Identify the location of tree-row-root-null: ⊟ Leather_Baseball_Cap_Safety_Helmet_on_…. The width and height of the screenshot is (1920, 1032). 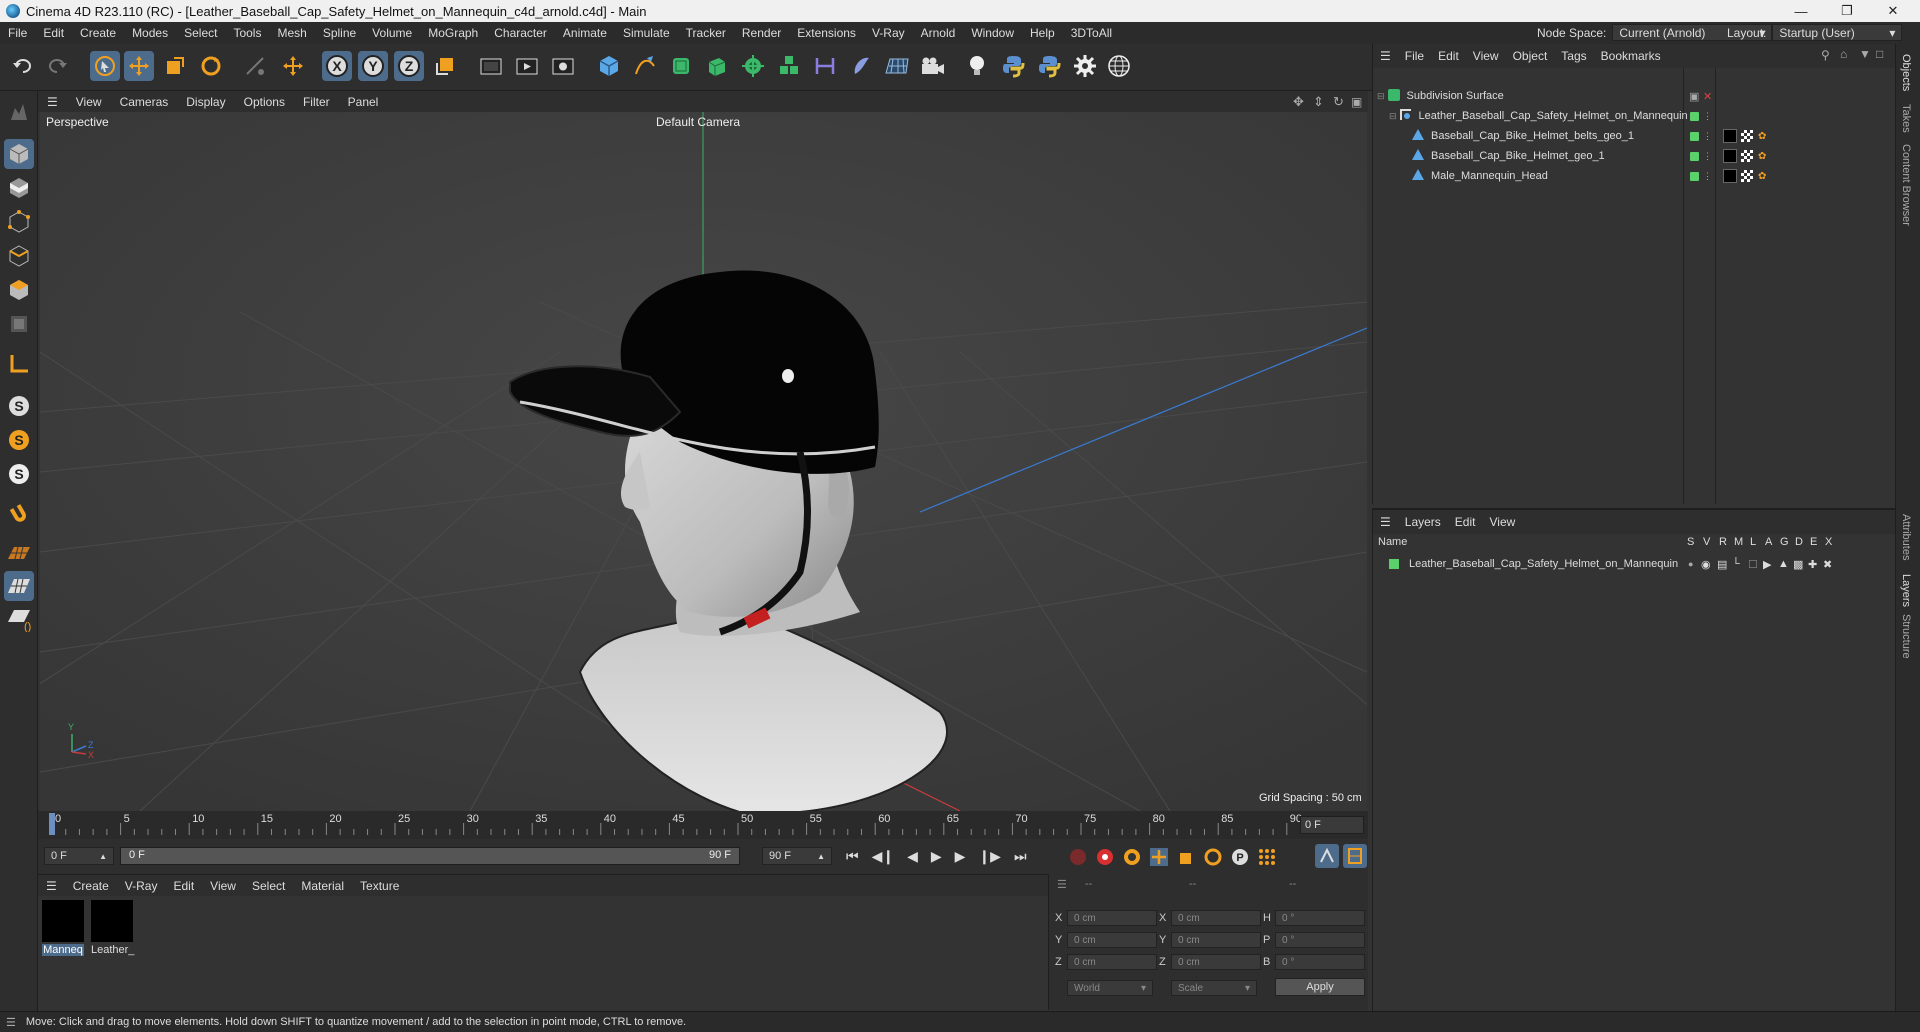
(1634, 116).